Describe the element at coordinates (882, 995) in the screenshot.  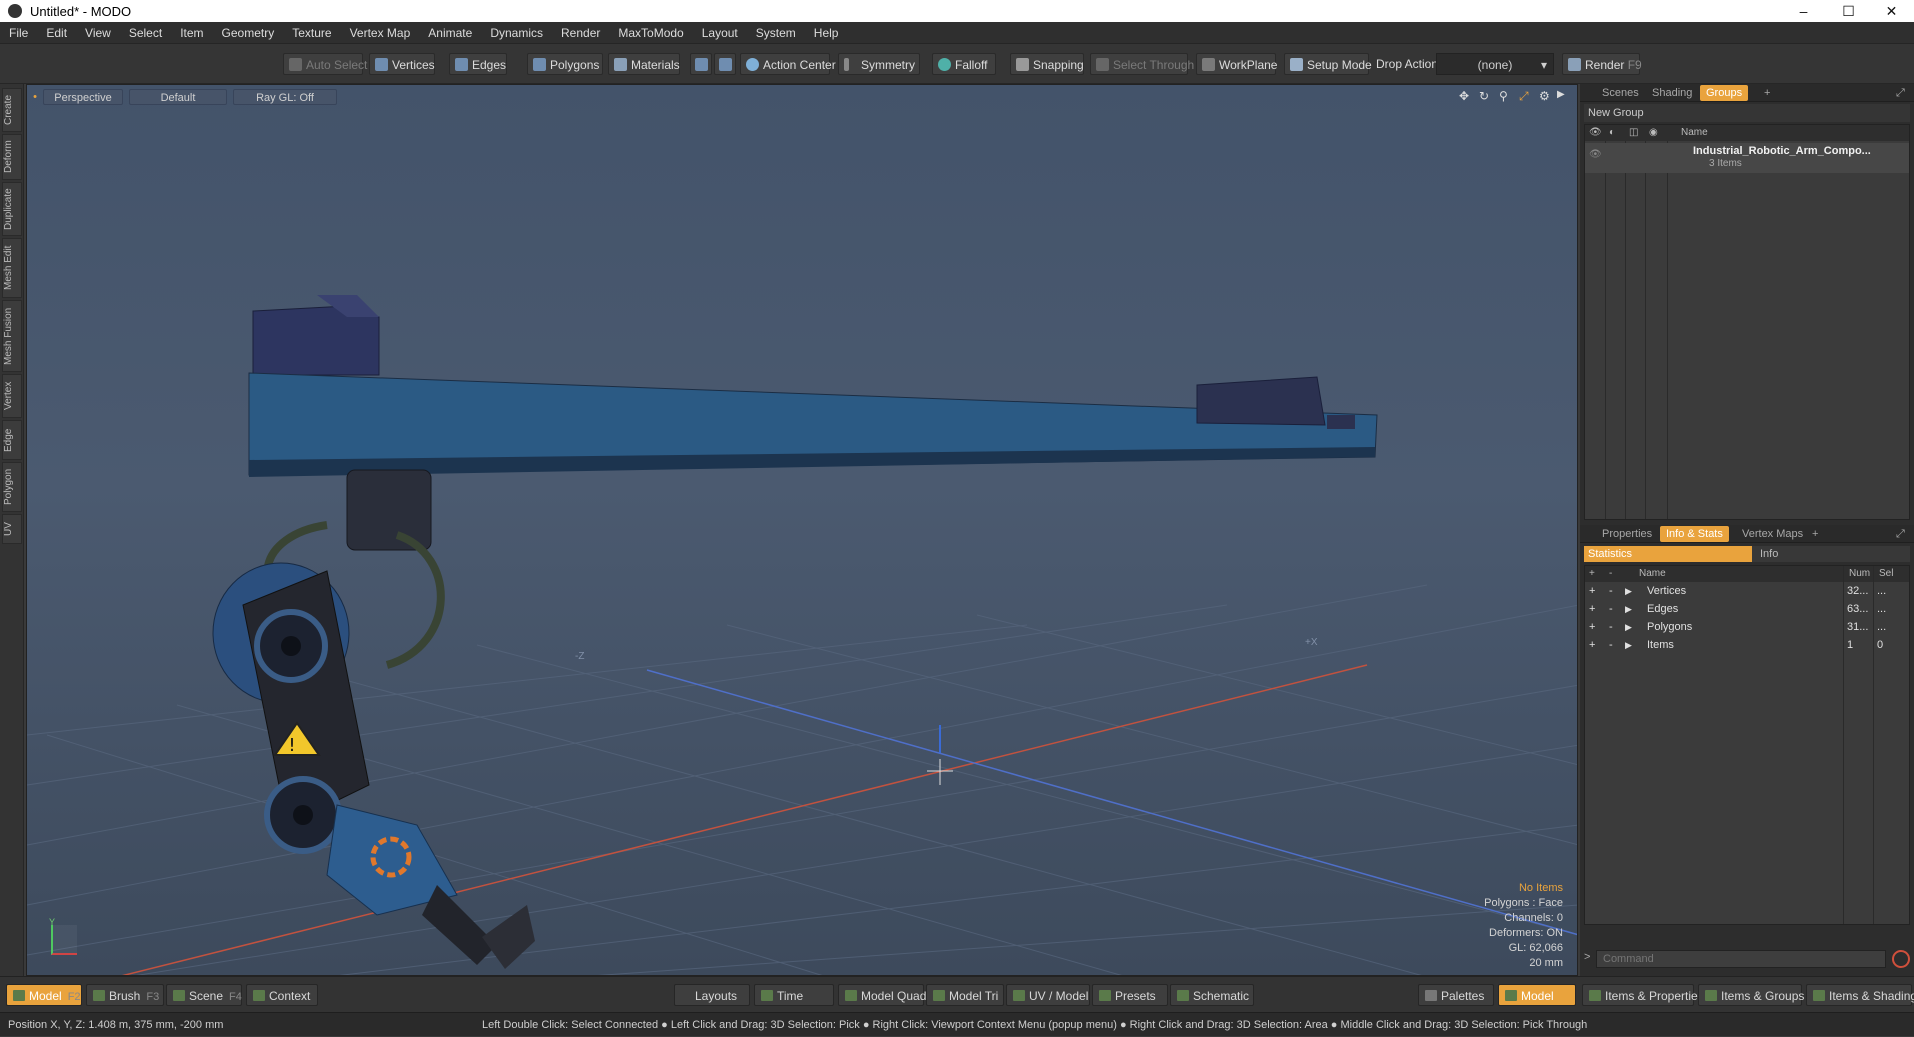
I see `model-quad-button: Model Quad` at that location.